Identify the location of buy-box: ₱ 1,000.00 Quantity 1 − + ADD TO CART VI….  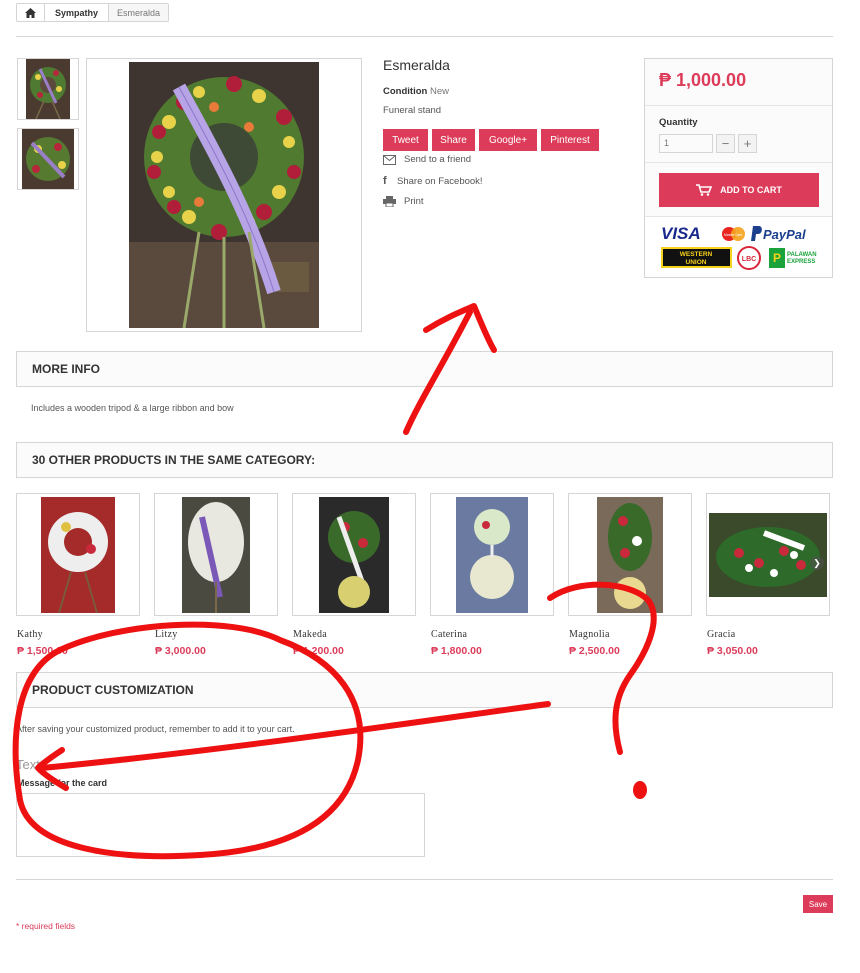
(738, 168).